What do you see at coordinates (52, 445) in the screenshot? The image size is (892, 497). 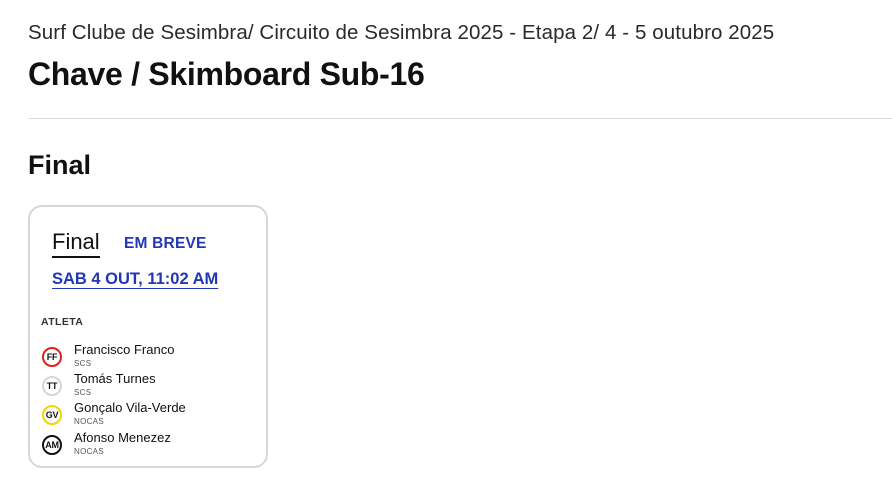 I see `avatar: AM` at bounding box center [52, 445].